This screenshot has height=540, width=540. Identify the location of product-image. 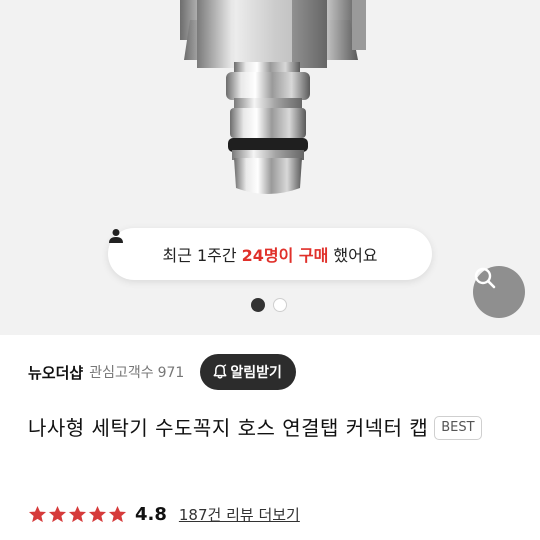
(273, 97).